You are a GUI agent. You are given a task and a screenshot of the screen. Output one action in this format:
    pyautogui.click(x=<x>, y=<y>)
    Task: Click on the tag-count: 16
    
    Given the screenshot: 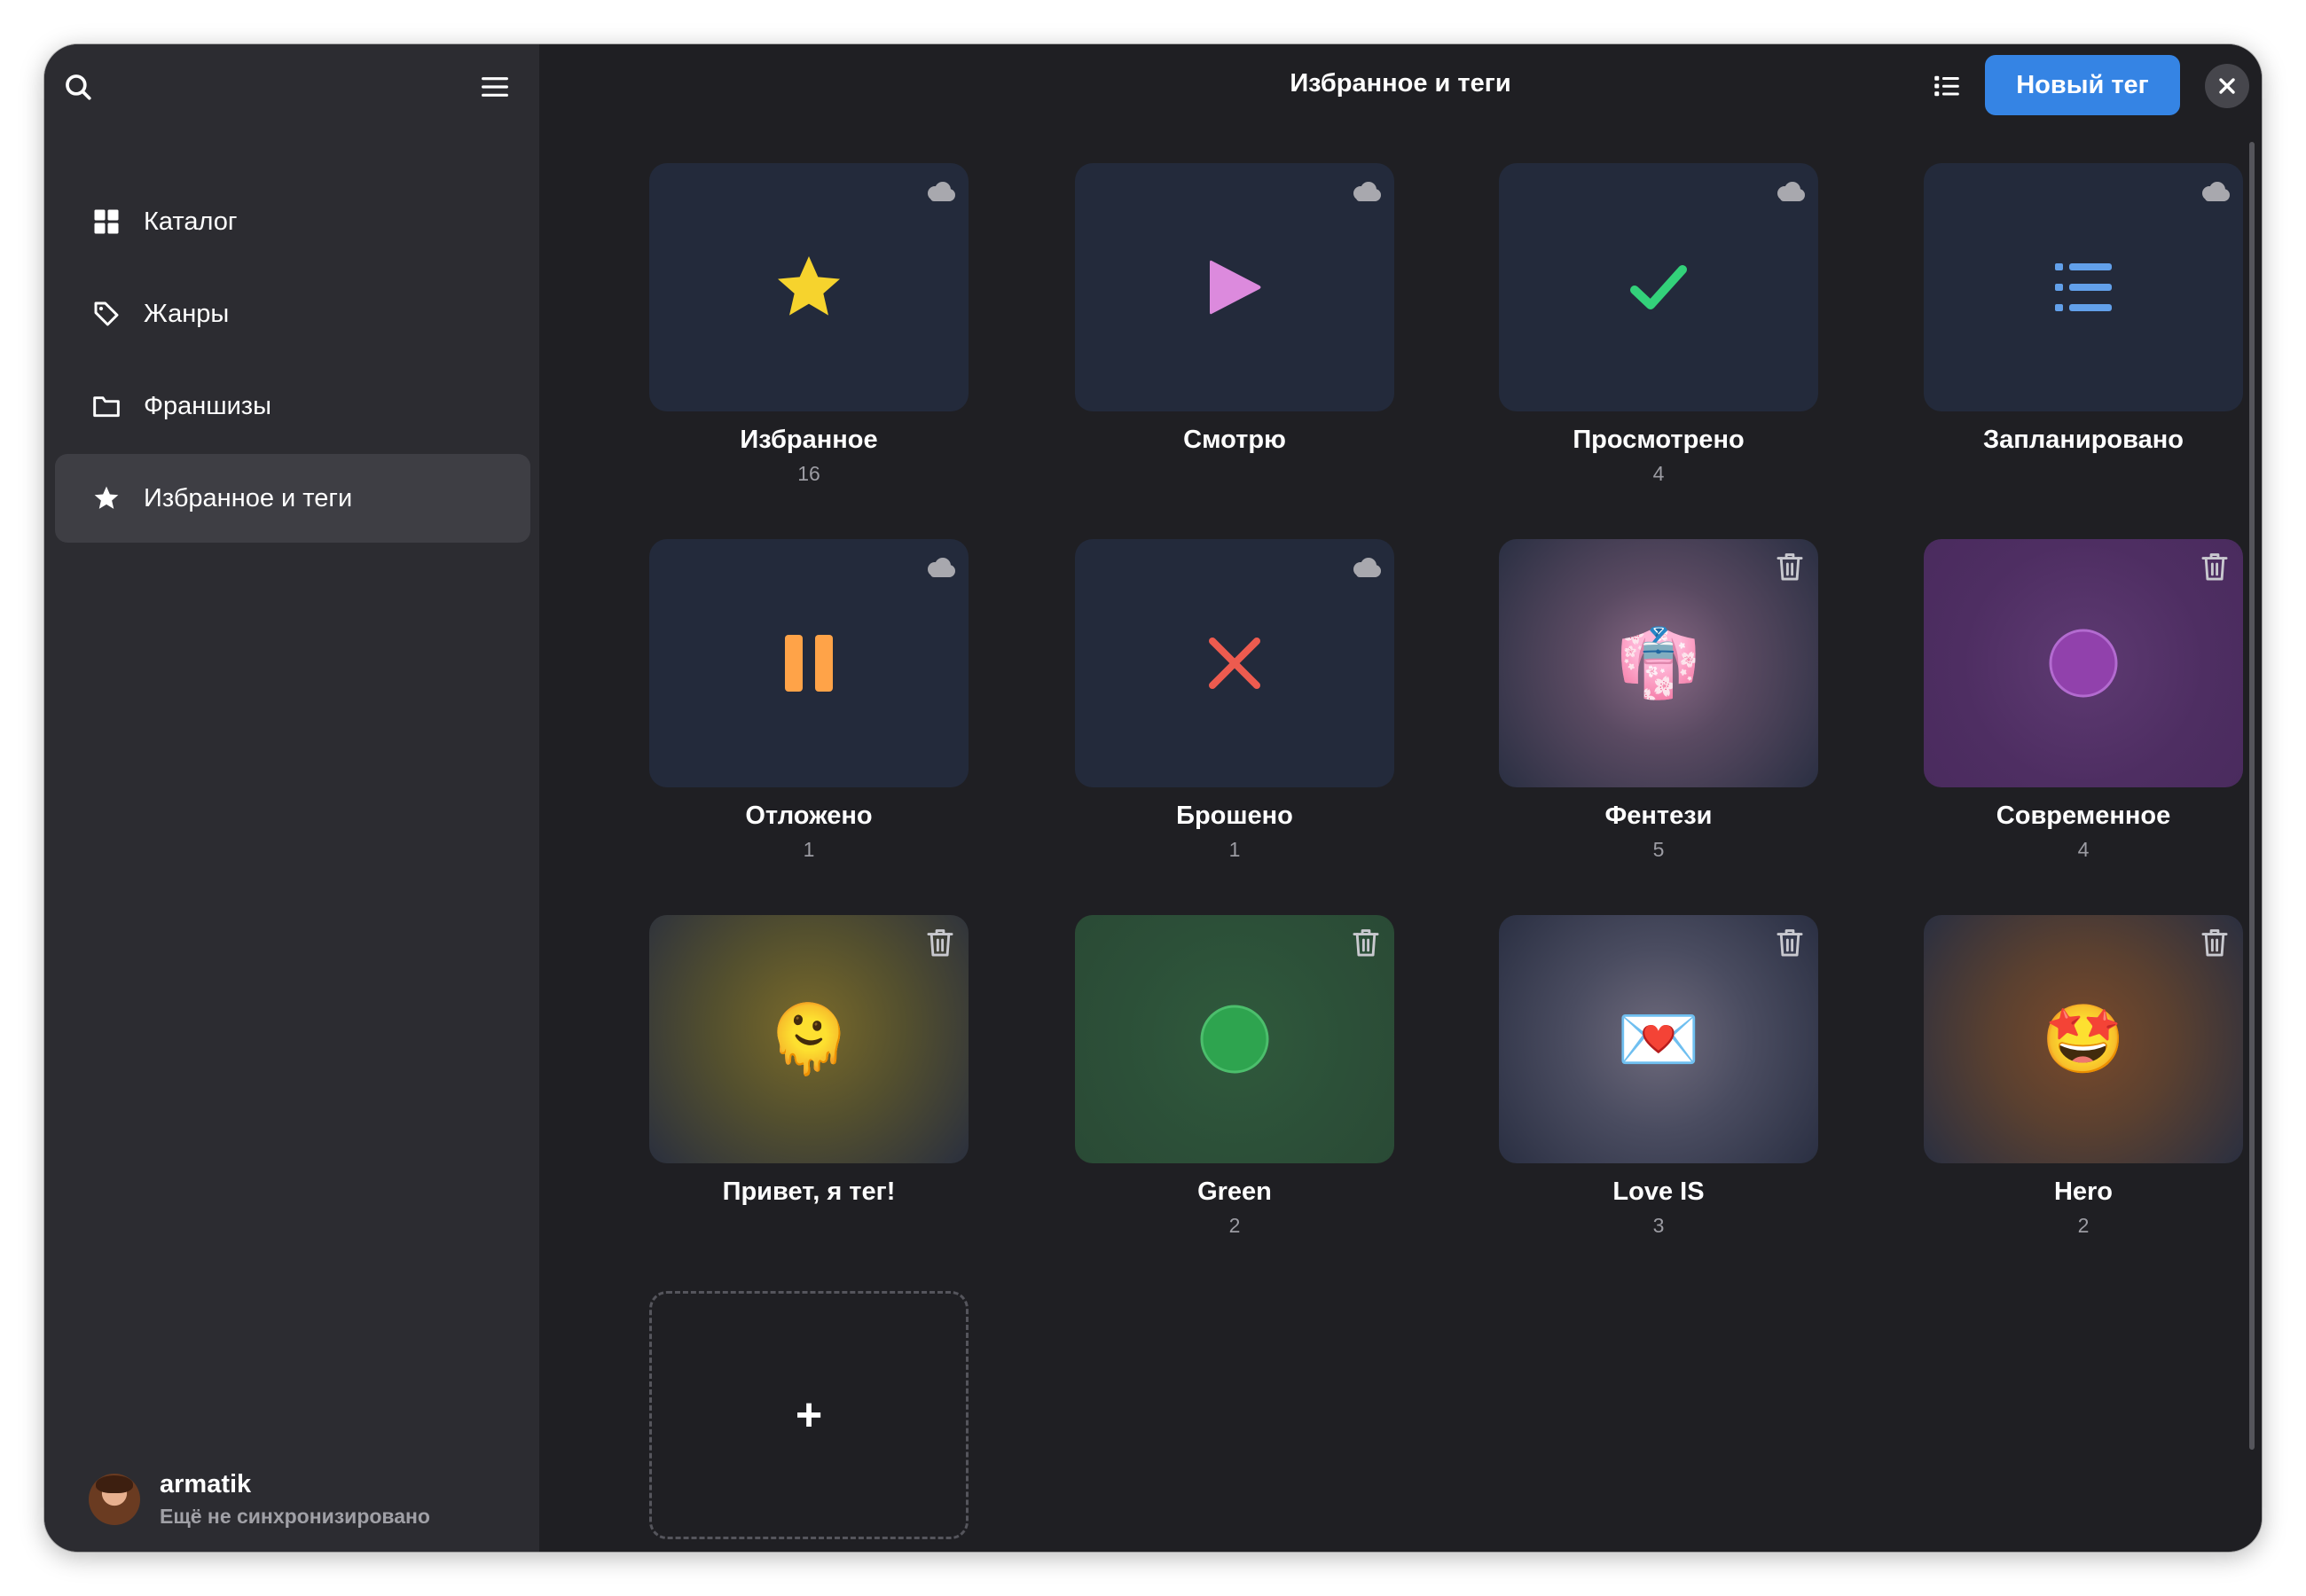 What is the action you would take?
    pyautogui.click(x=808, y=474)
    